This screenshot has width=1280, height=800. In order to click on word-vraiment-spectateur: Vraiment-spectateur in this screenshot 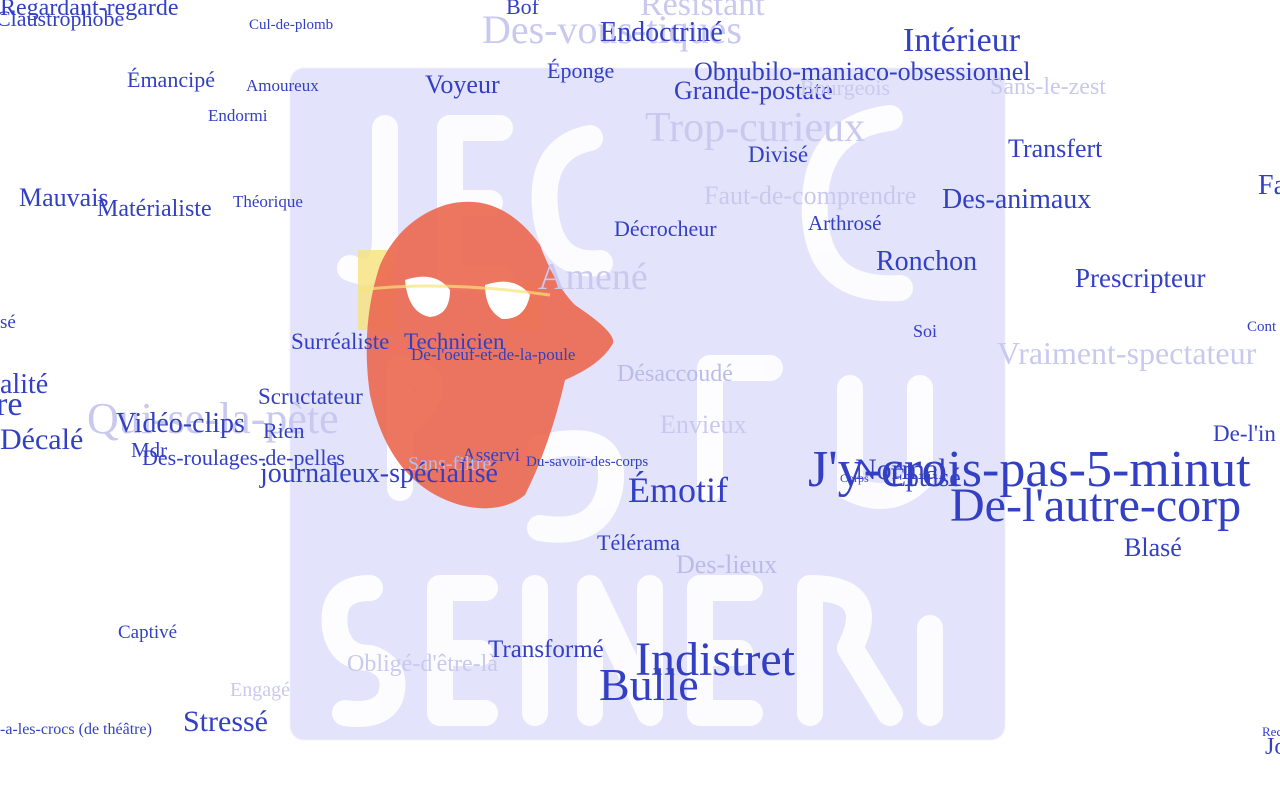, I will do `click(1126, 353)`.